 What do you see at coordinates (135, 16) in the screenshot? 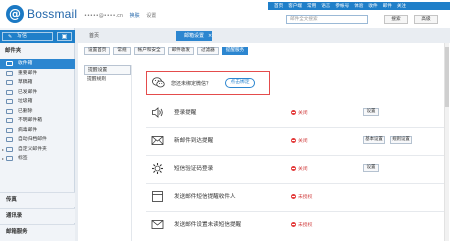
I see `switch-skin-link: 换肤` at bounding box center [135, 16].